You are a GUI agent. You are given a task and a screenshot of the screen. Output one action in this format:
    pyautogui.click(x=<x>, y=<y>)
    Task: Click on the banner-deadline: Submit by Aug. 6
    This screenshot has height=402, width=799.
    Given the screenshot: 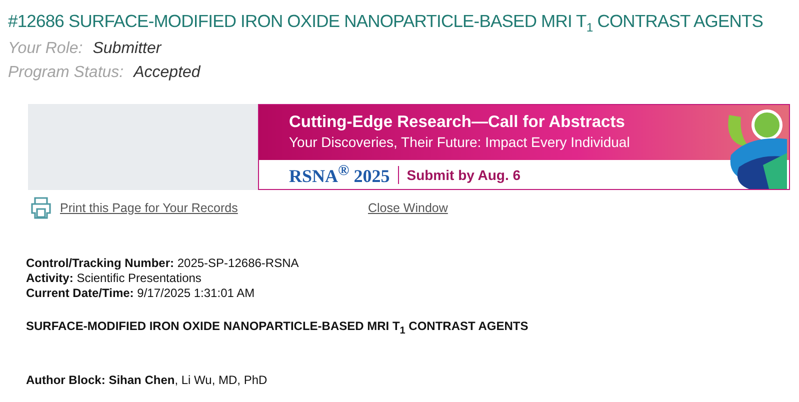 What is the action you would take?
    pyautogui.click(x=463, y=175)
    